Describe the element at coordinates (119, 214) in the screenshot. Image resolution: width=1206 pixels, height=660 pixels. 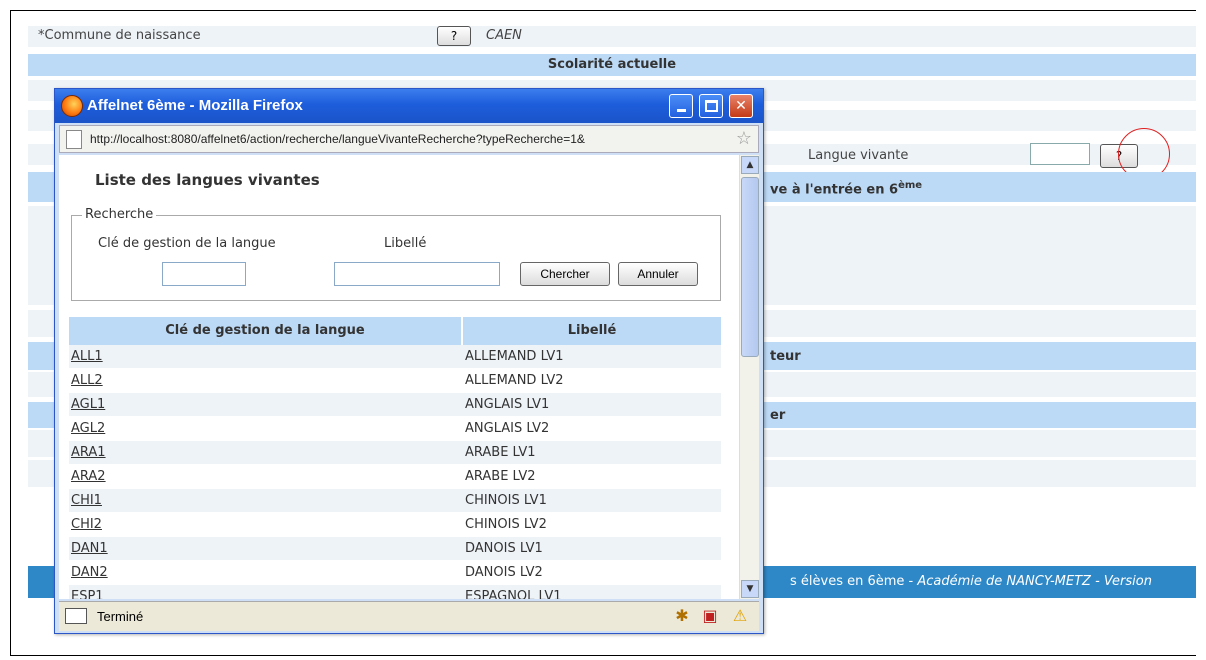
I see `search-legend: Recherche` at that location.